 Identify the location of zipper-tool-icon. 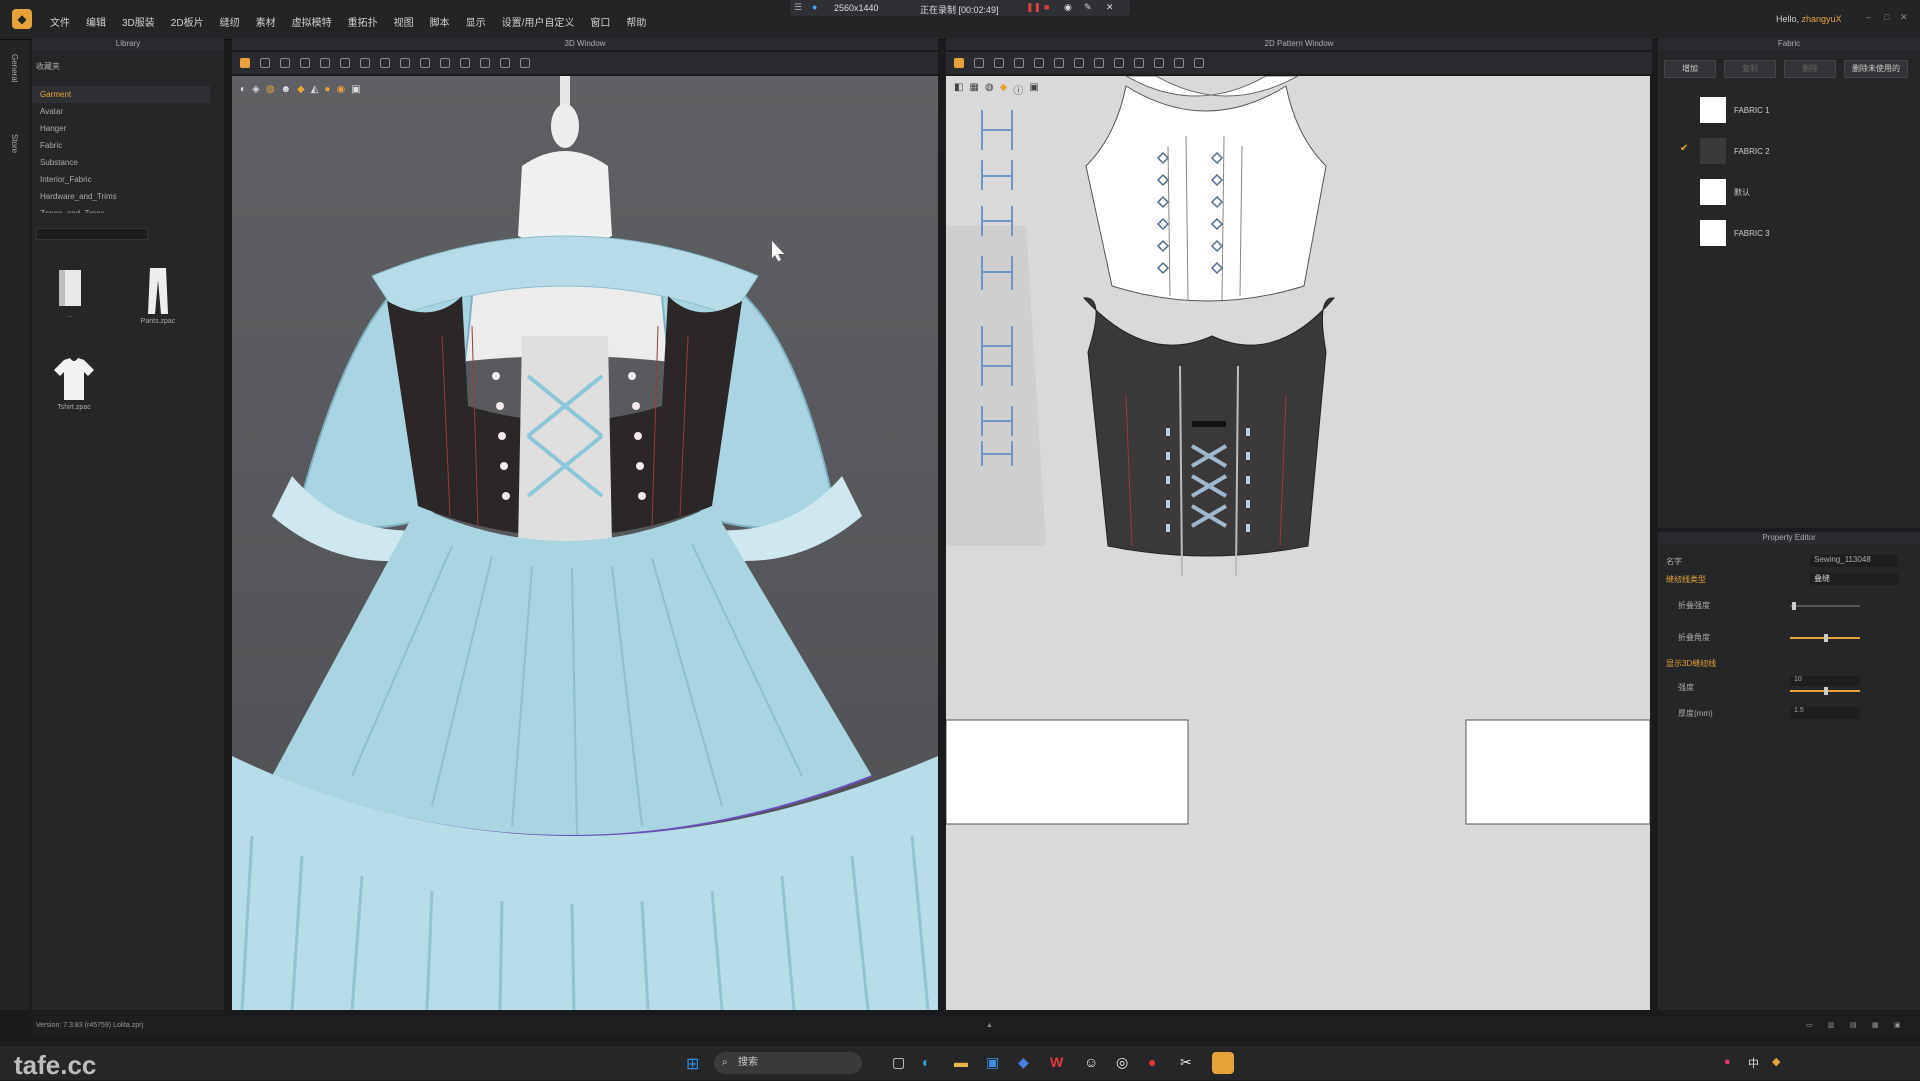
(485, 63).